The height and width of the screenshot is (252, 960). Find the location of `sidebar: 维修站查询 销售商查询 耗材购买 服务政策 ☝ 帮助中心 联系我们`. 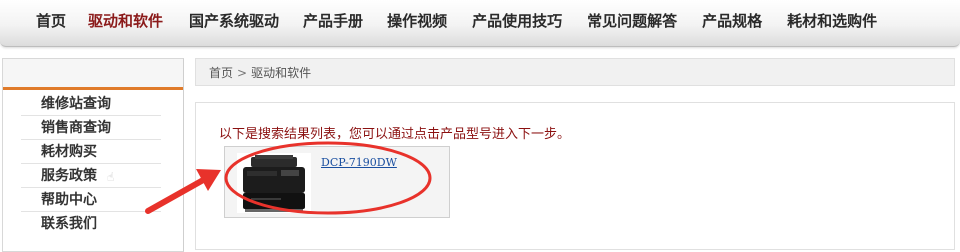

sidebar: 维修站查询 销售商查询 耗材购买 服务政策 ☝ 帮助中心 联系我们 is located at coordinates (93, 155).